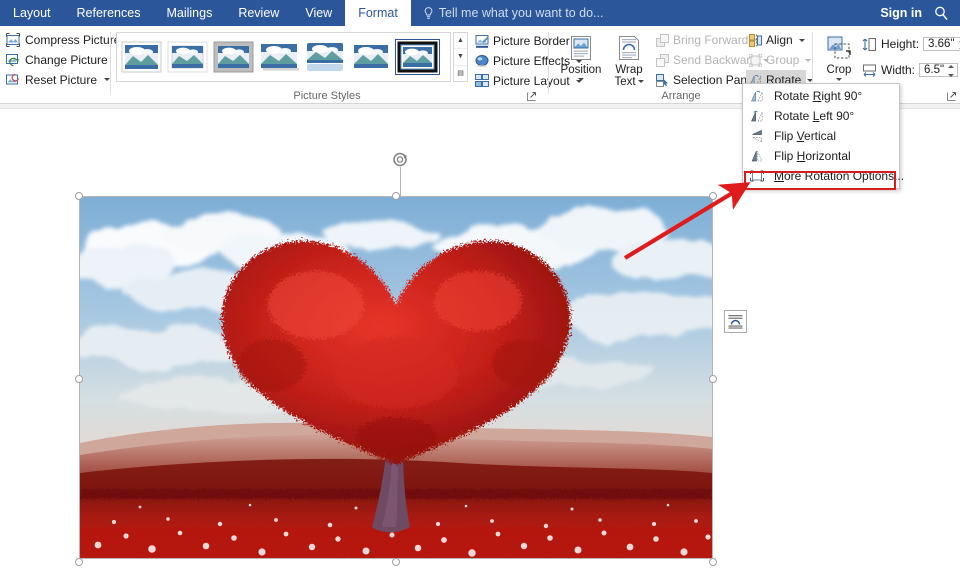 The width and height of the screenshot is (960, 581). I want to click on resize-handle-bottom-right, so click(713, 562).